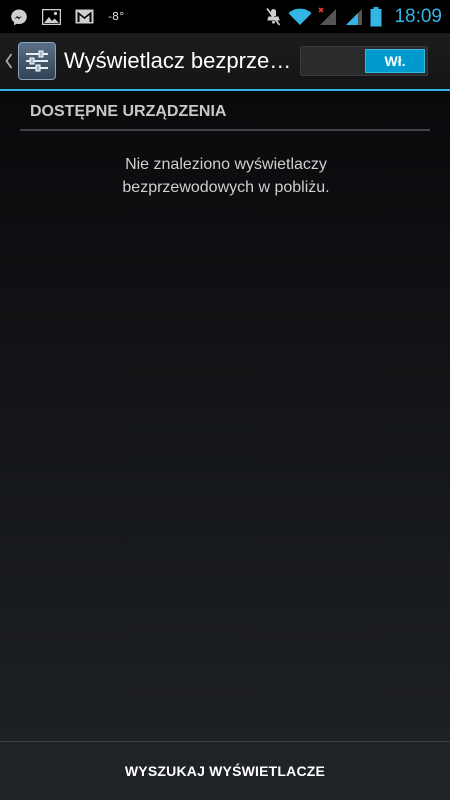  Describe the element at coordinates (376, 16) in the screenshot. I see `battery-icon` at that location.